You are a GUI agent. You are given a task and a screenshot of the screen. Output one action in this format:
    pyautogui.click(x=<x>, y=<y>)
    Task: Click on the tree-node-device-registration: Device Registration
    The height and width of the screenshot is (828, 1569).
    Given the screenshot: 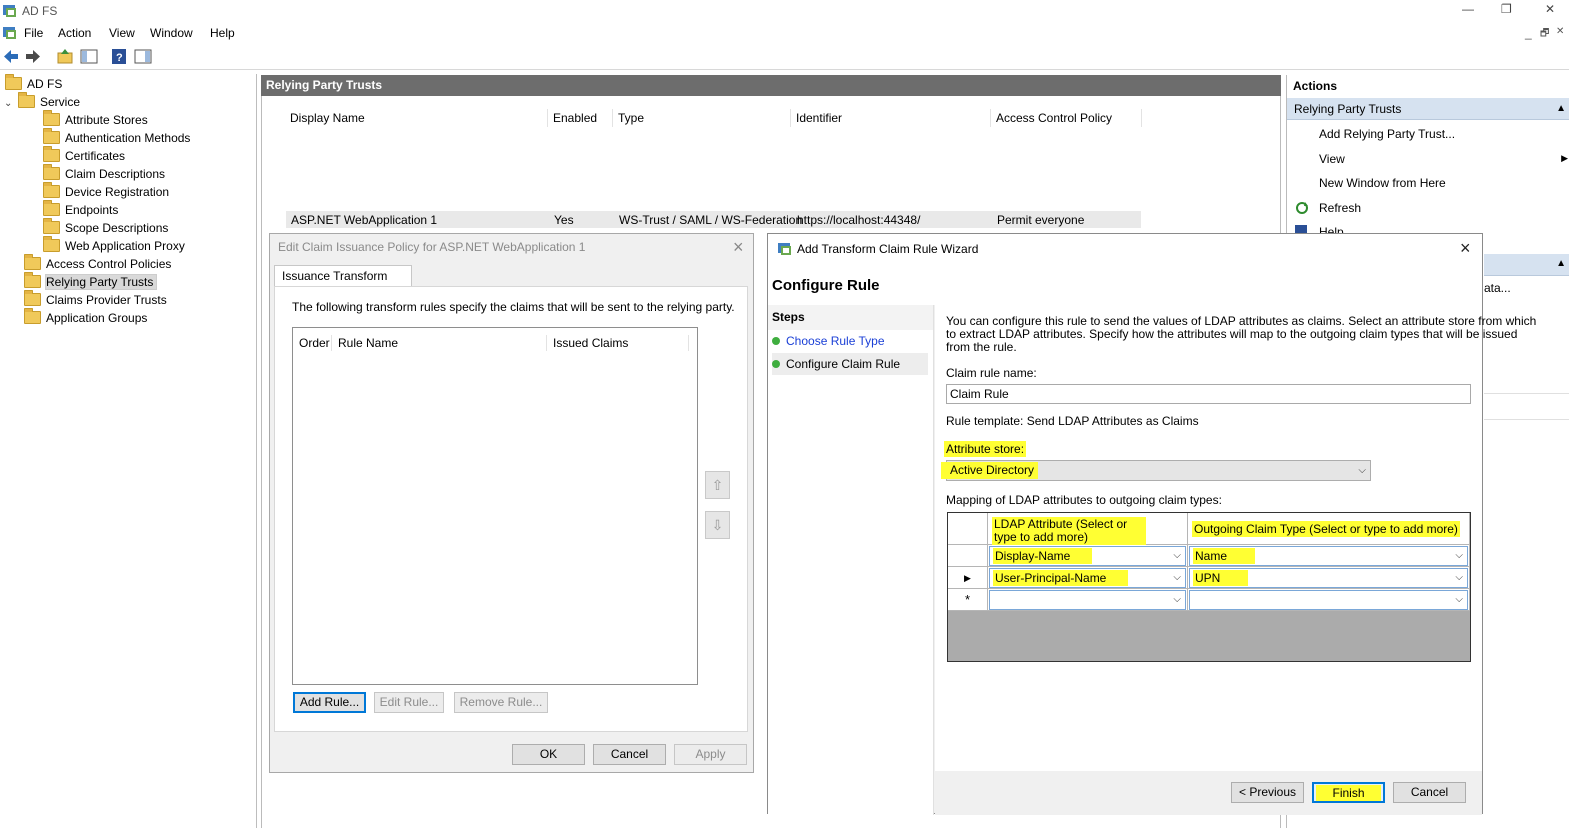 What is the action you would take?
    pyautogui.click(x=106, y=191)
    